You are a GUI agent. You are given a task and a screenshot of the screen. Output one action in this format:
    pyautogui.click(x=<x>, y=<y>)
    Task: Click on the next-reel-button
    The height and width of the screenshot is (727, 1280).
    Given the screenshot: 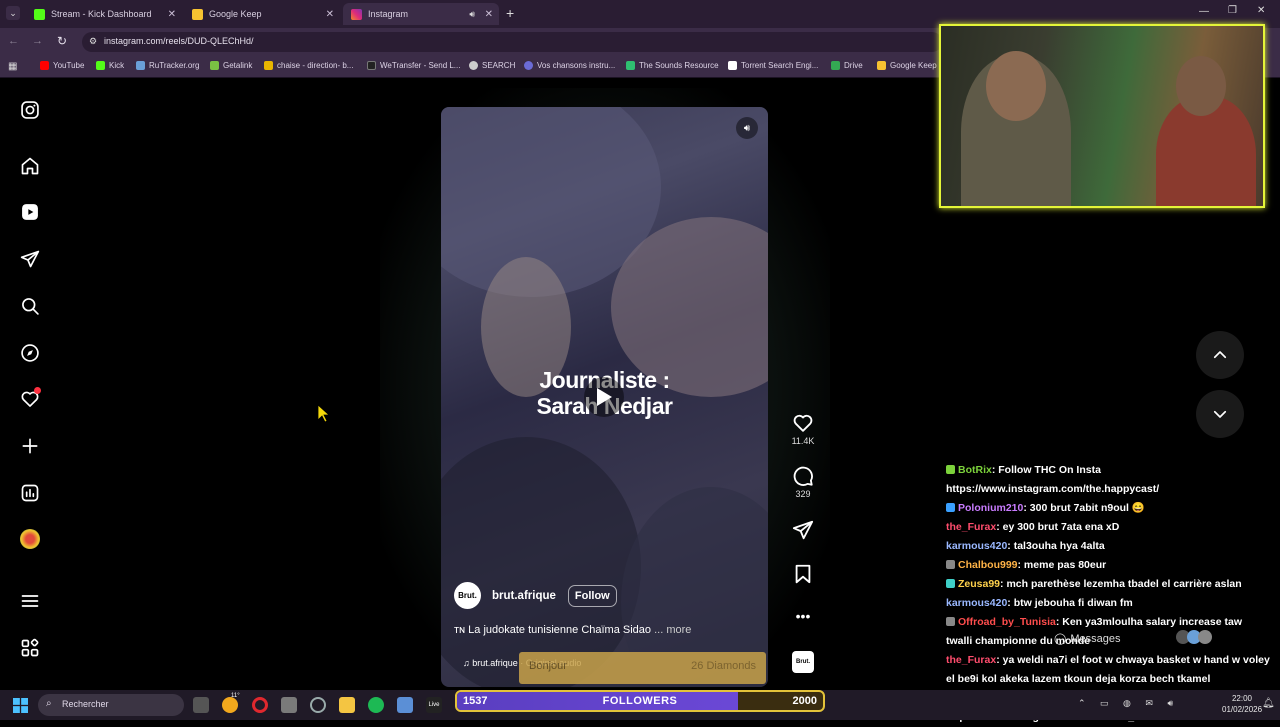 What is the action you would take?
    pyautogui.click(x=1220, y=414)
    